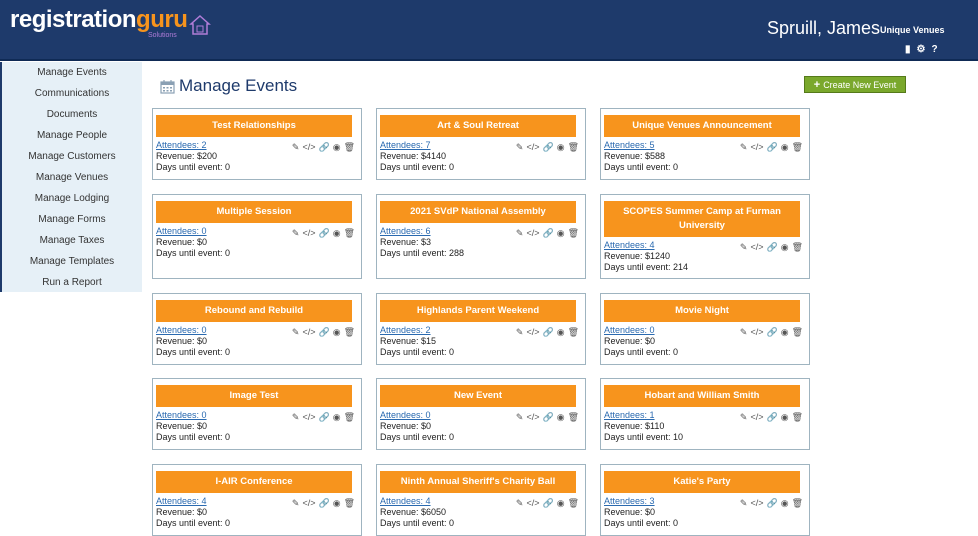  Describe the element at coordinates (254, 212) in the screenshot. I see `event-title: Multiple Session` at that location.